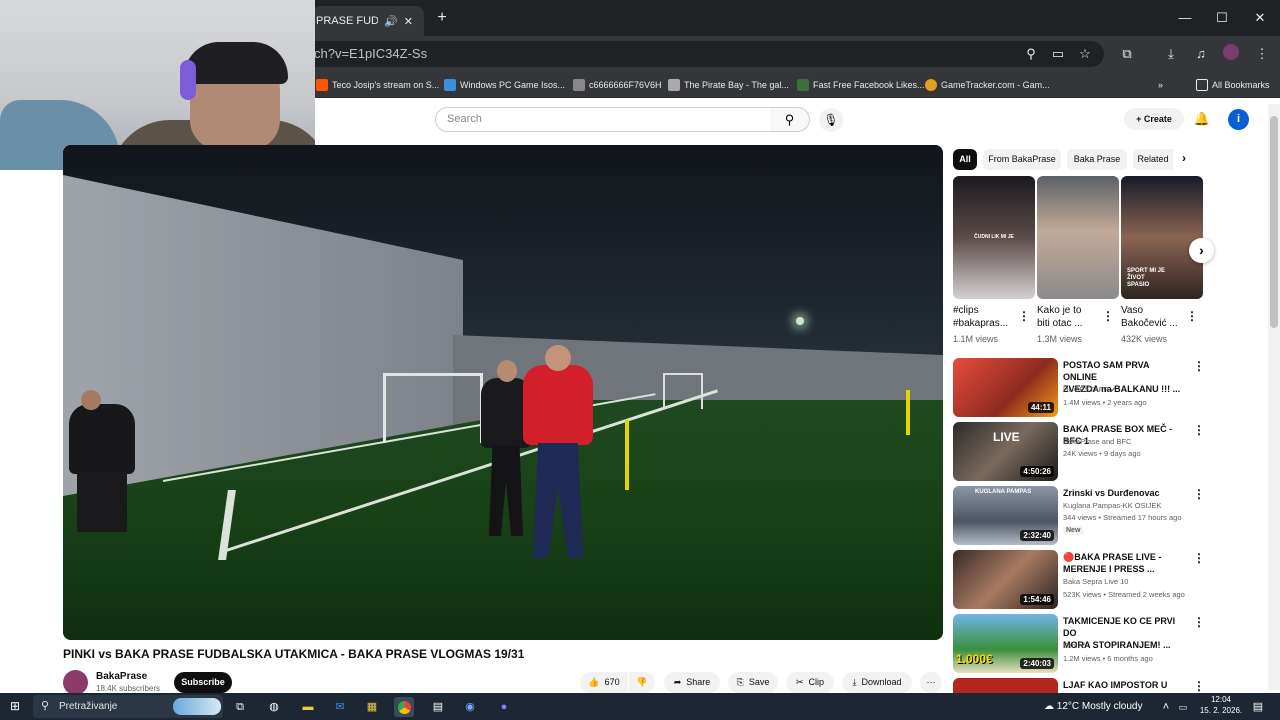 Image resolution: width=1280 pixels, height=720 pixels. Describe the element at coordinates (603, 119) in the screenshot. I see `search-input: Search` at that location.